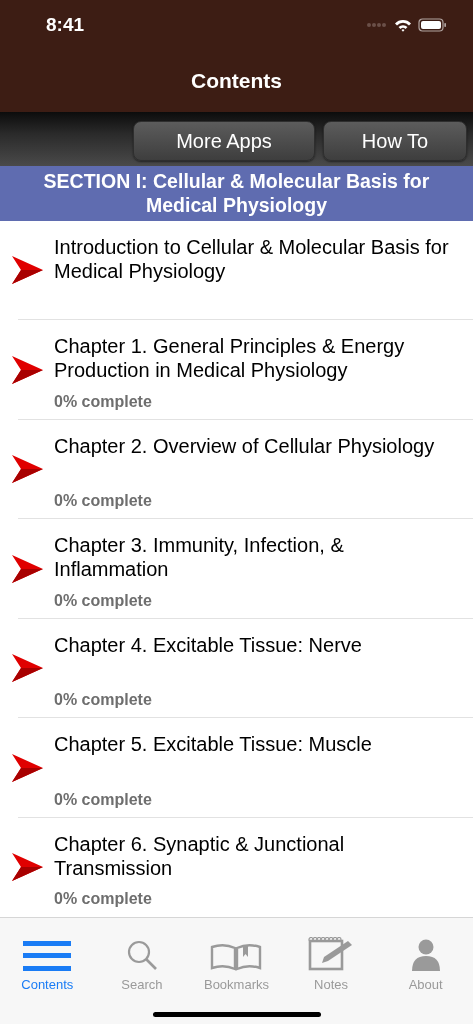 The height and width of the screenshot is (1024, 473). What do you see at coordinates (65, 25) in the screenshot?
I see `status-time: 8:41` at bounding box center [65, 25].